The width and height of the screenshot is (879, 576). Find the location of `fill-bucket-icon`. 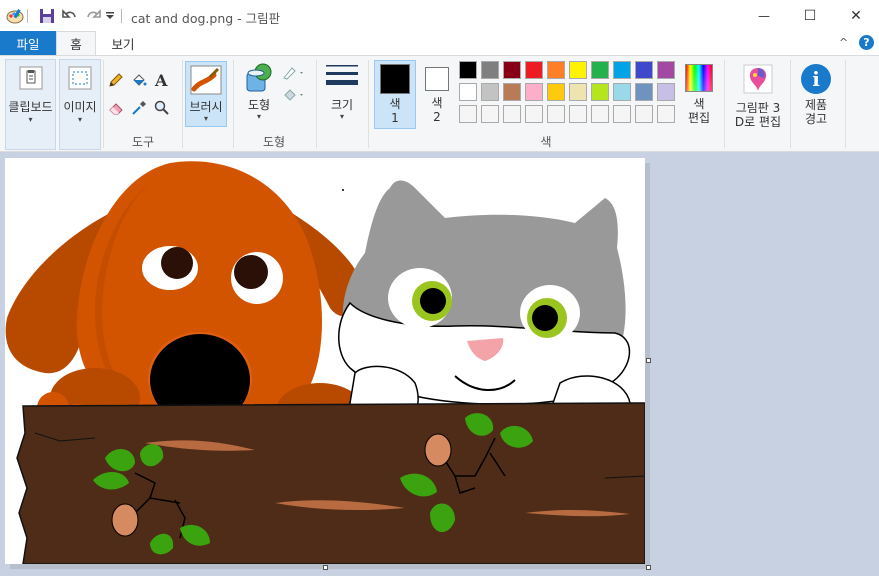

fill-bucket-icon is located at coordinates (139, 80).